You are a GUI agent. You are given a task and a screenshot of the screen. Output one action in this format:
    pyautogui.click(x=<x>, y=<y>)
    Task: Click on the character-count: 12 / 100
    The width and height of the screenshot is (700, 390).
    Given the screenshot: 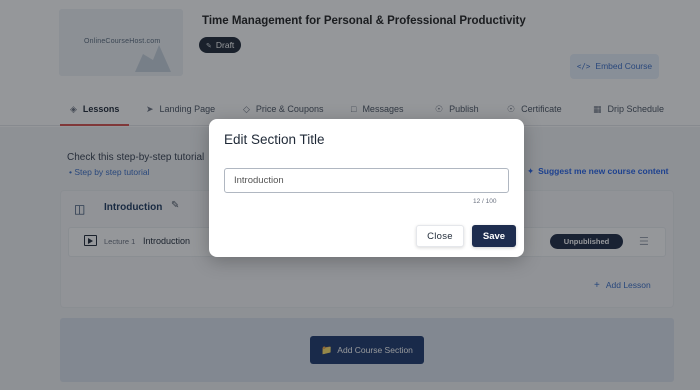 What is the action you would take?
    pyautogui.click(x=485, y=201)
    